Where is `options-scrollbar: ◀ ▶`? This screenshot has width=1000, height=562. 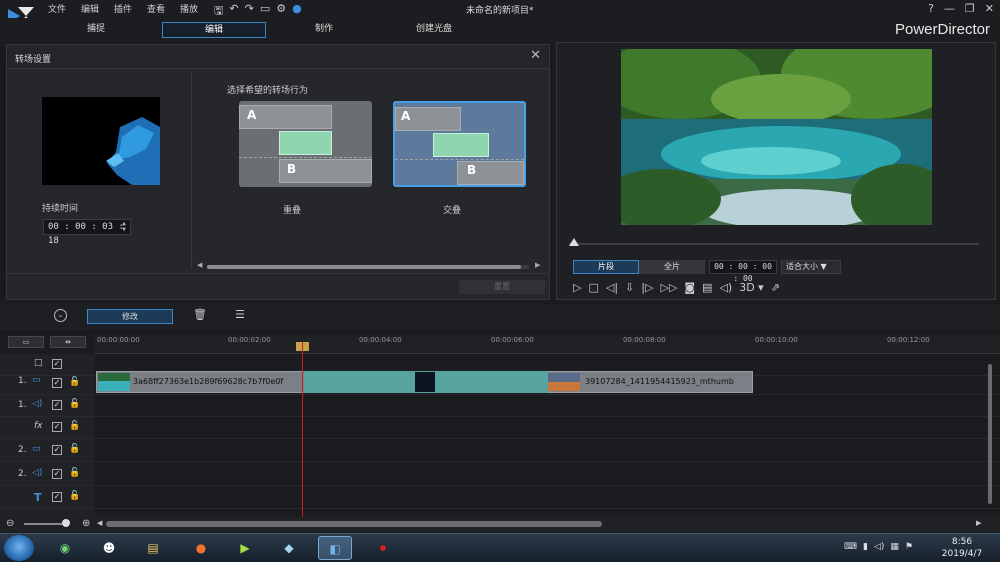 options-scrollbar: ◀ ▶ is located at coordinates (370, 266).